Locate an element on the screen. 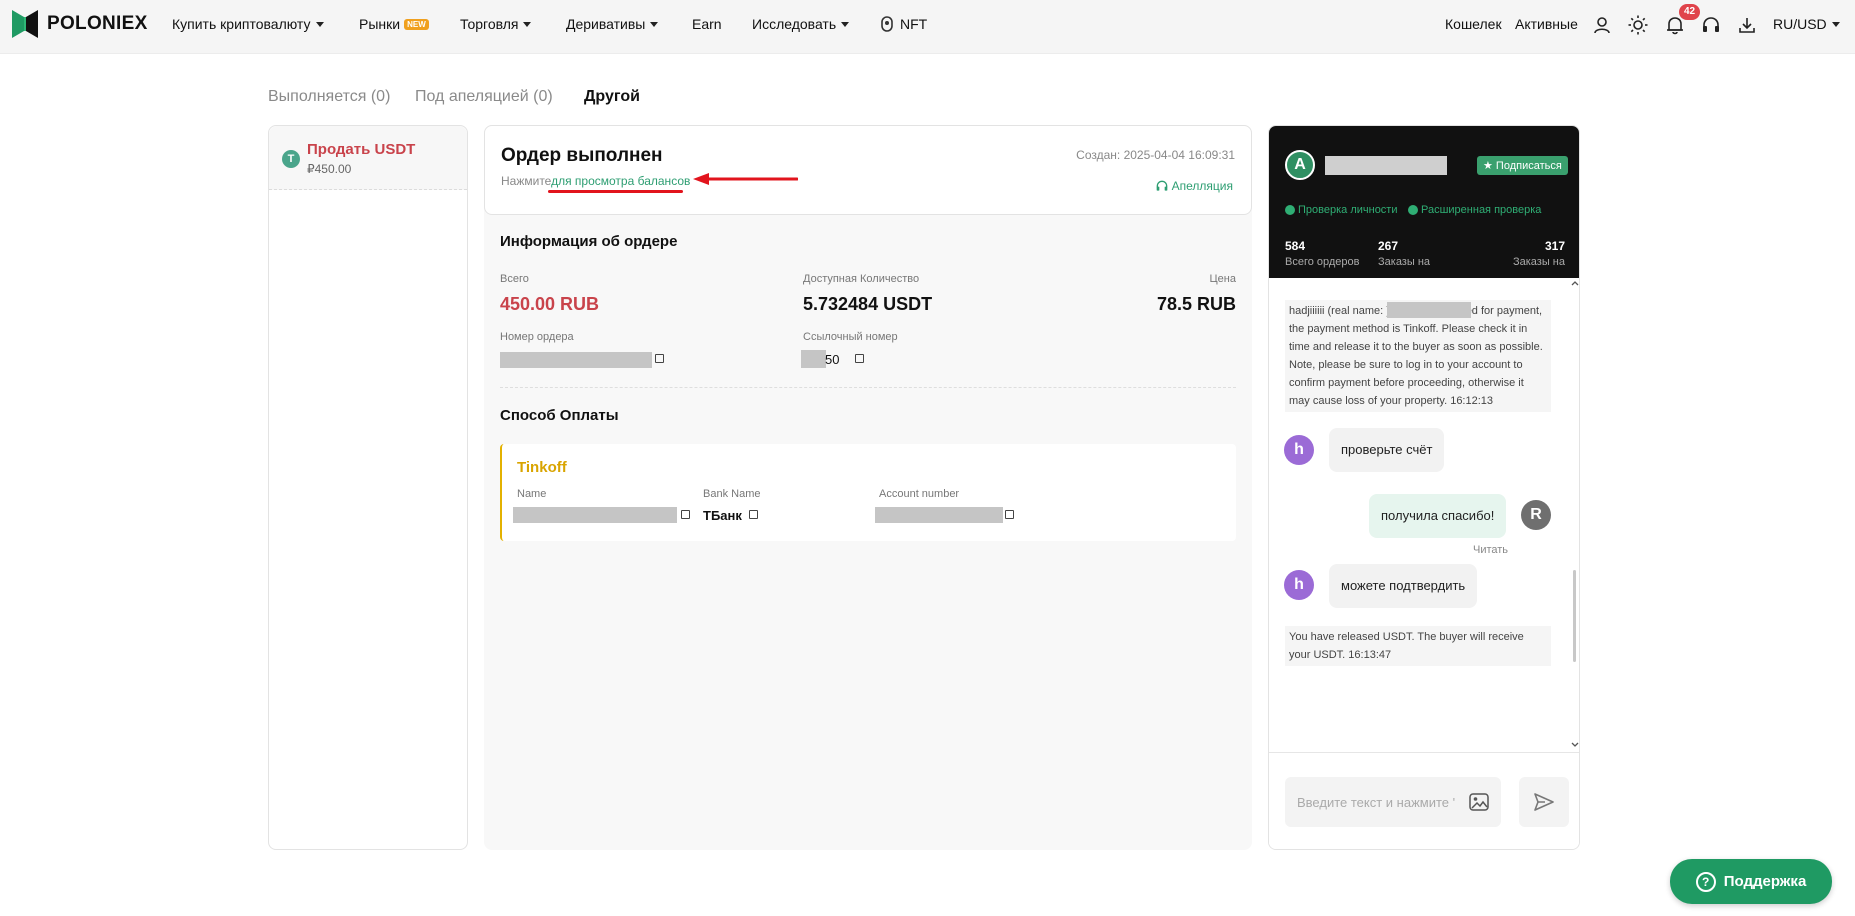 The image size is (1855, 916). payee-name-label: Name is located at coordinates (532, 494).